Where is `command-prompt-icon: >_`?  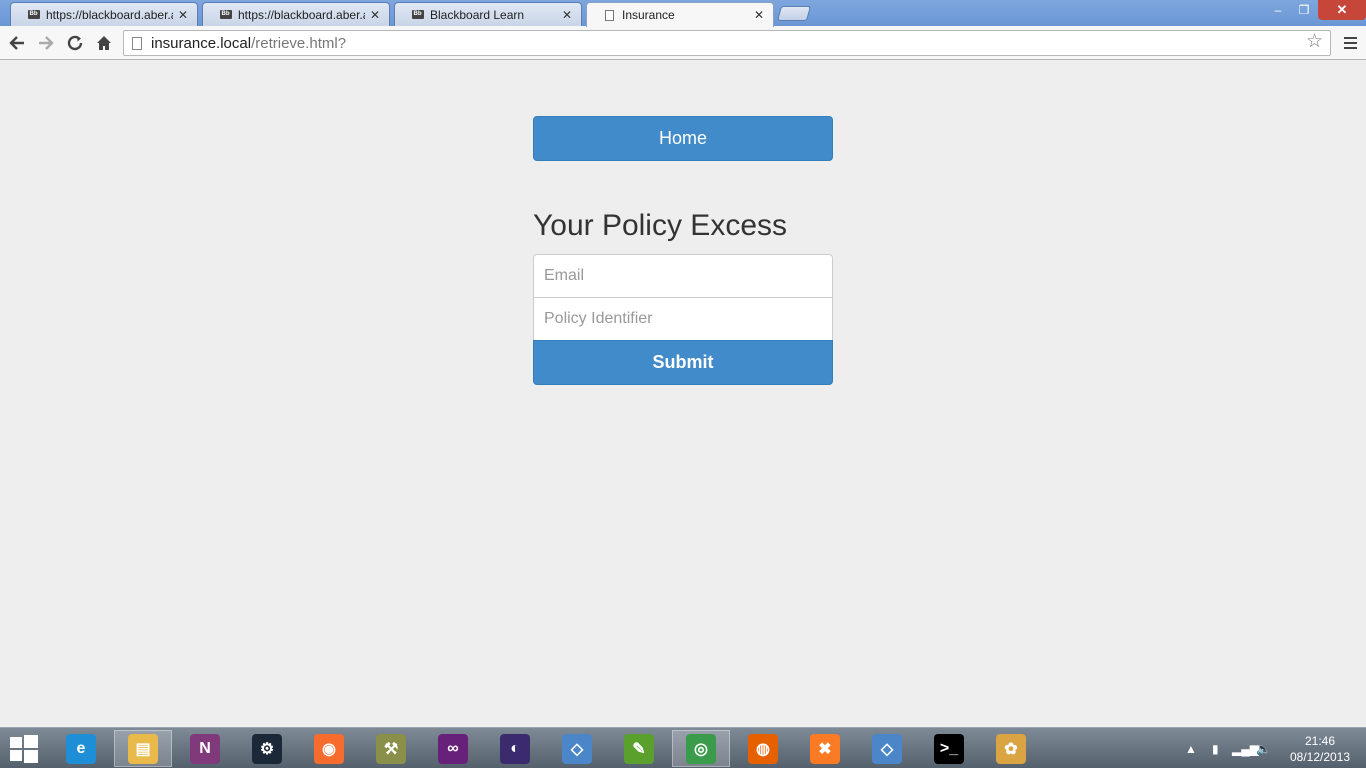 command-prompt-icon: >_ is located at coordinates (949, 748).